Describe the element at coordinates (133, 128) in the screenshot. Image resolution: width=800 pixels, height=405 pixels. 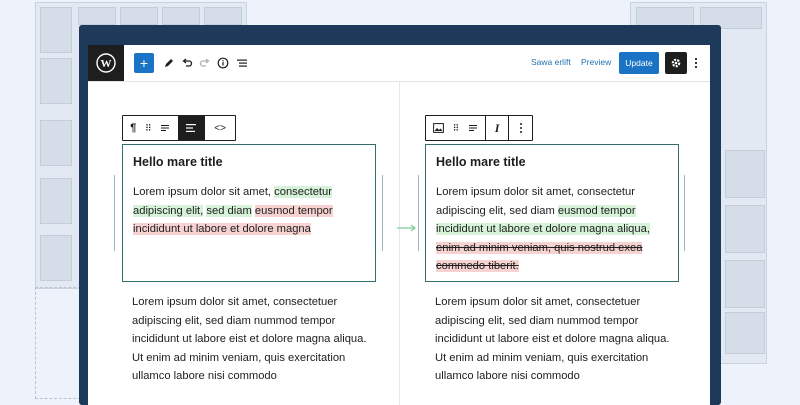
I see `paragraph-icon: ¶` at that location.